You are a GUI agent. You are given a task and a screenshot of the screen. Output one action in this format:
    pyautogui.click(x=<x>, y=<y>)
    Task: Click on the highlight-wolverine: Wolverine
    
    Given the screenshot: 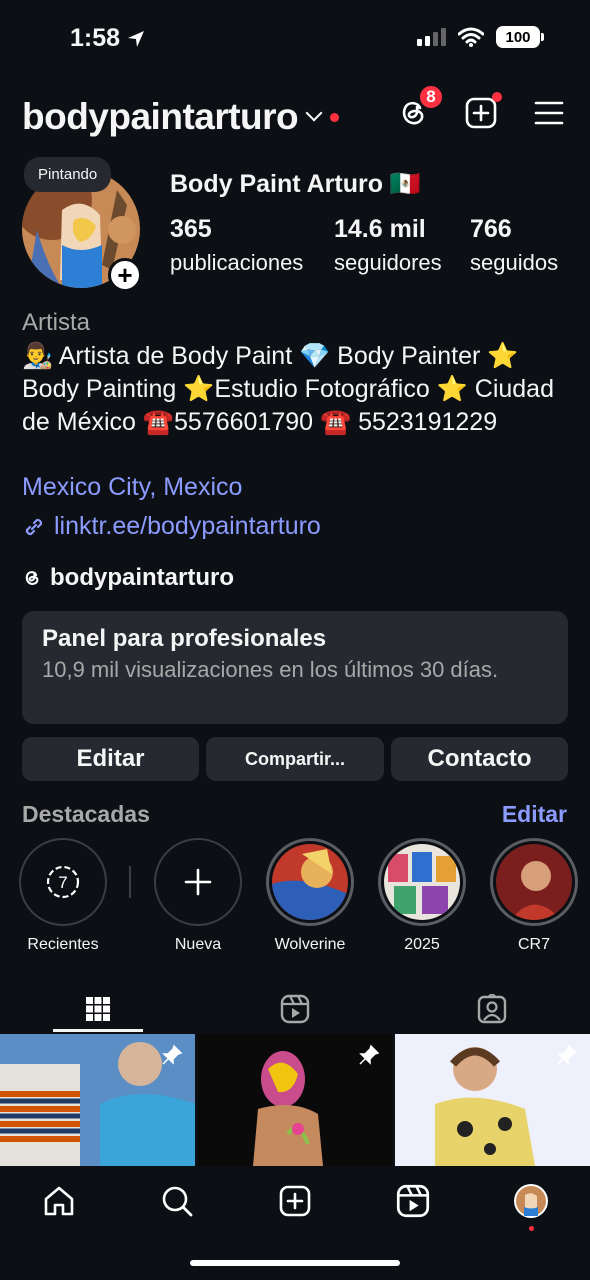 What is the action you would take?
    pyautogui.click(x=310, y=896)
    